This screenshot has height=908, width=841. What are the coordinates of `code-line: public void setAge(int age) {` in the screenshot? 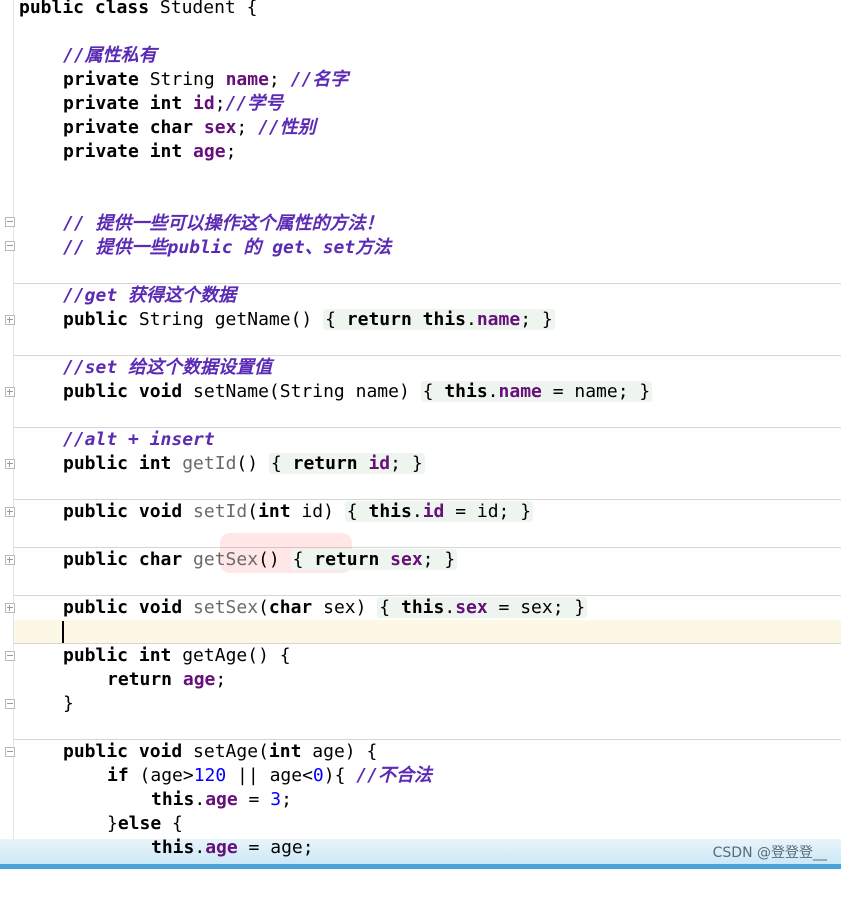 It's located at (420, 752).